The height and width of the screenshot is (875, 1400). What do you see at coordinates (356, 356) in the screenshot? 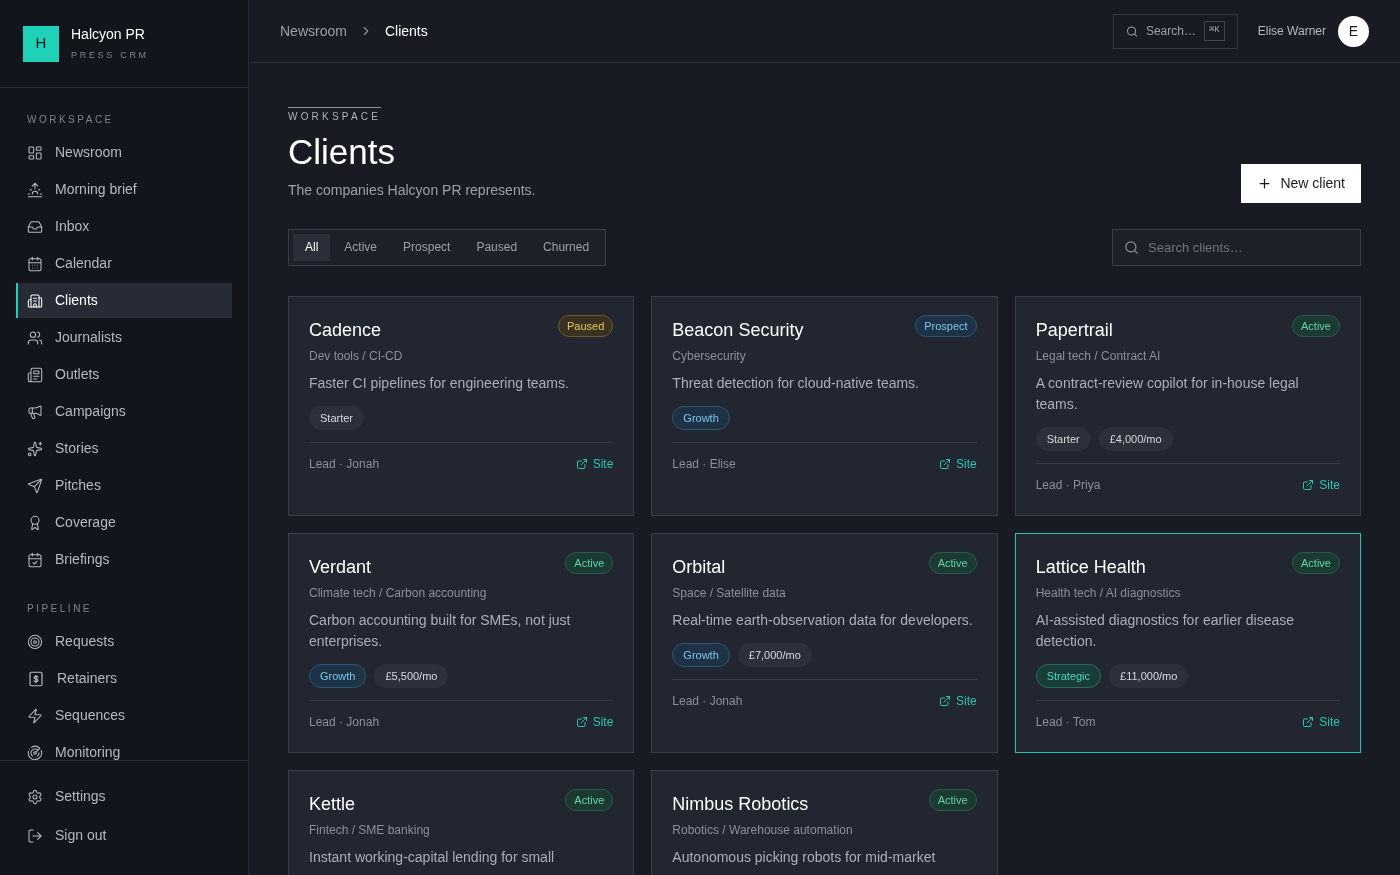
I see `client-category: Dev tools / CI-CD` at bounding box center [356, 356].